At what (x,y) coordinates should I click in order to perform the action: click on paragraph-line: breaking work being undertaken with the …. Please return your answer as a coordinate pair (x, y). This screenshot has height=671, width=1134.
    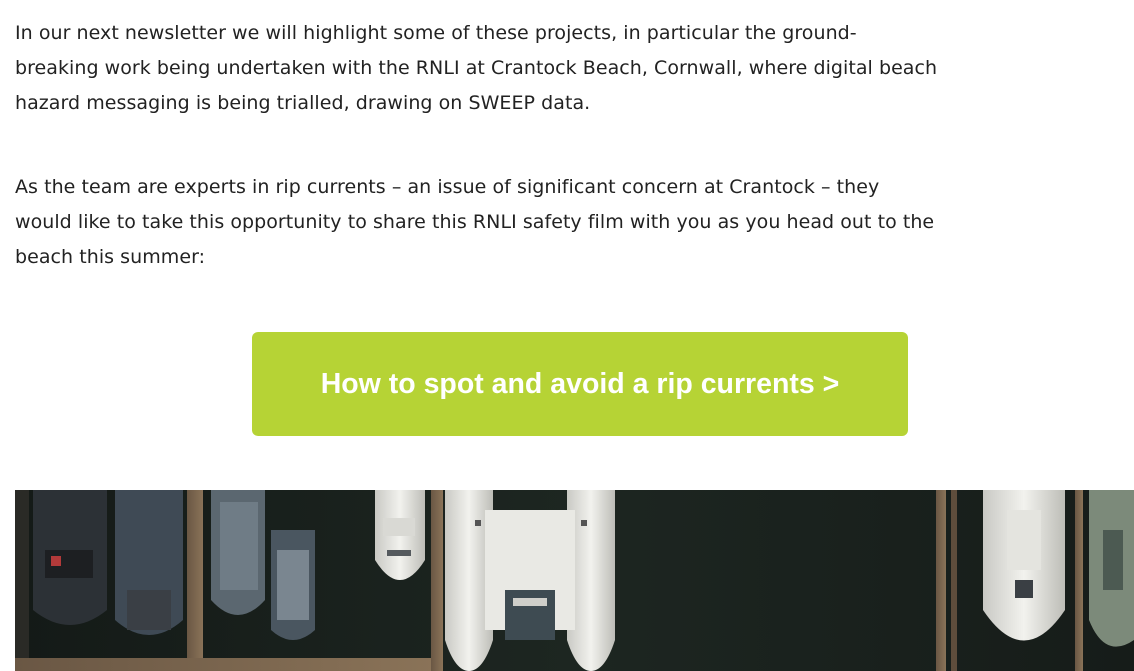
    Looking at the image, I should click on (476, 68).